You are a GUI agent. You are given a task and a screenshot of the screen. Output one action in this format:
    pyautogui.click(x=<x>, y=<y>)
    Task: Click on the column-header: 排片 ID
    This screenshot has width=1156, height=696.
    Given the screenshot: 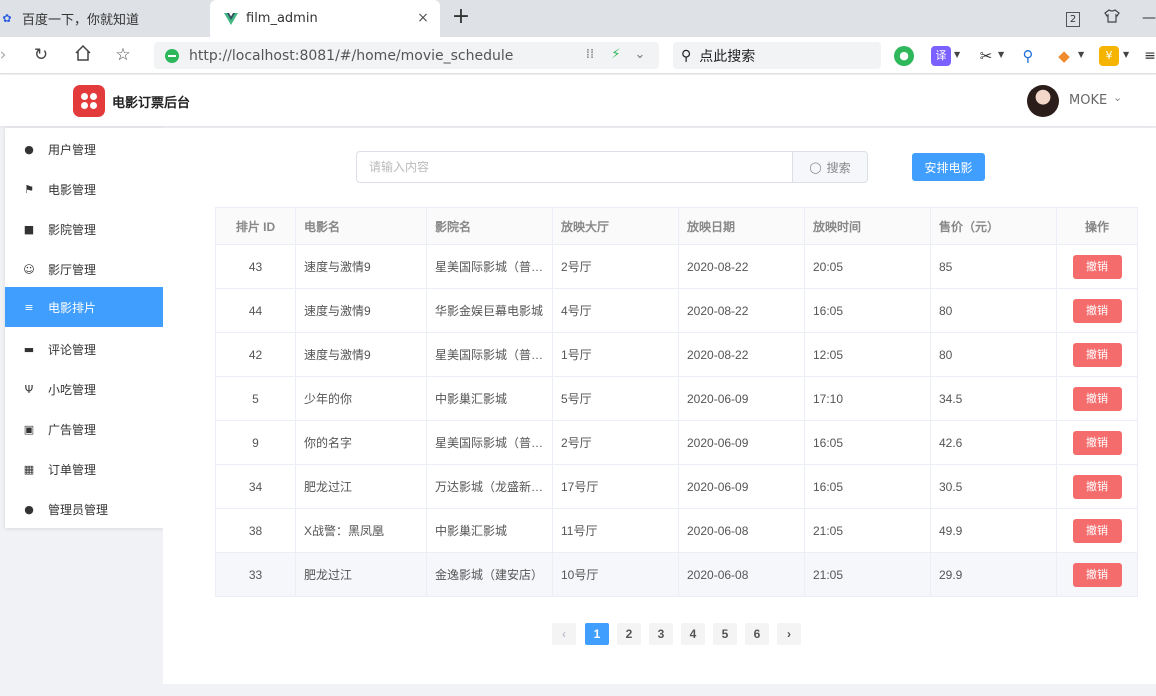 What is the action you would take?
    pyautogui.click(x=255, y=226)
    